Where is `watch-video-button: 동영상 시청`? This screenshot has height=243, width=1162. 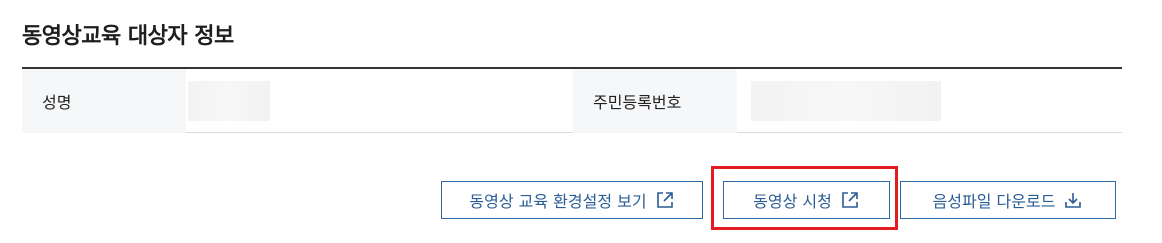
watch-video-button: 동영상 시청 is located at coordinates (806, 200).